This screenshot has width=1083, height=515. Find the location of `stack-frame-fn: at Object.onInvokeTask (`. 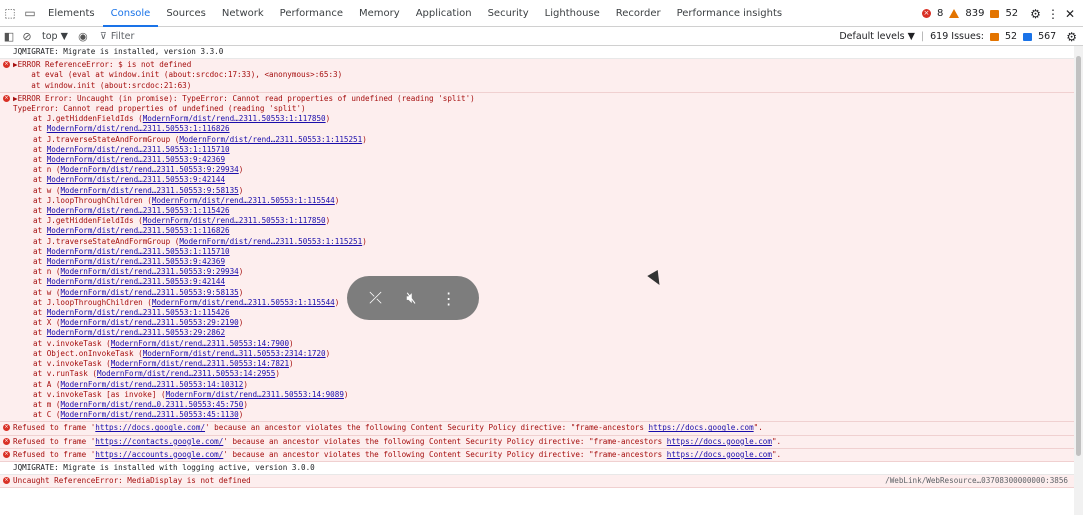

stack-frame-fn: at Object.onInvokeTask ( is located at coordinates (88, 353).